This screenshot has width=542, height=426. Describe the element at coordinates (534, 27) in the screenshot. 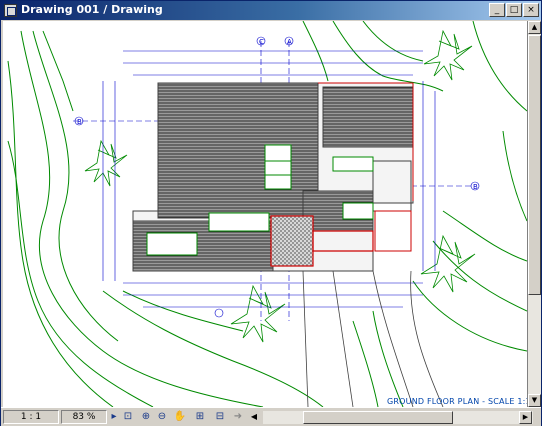

I see `scroll-up-button: ▲` at that location.